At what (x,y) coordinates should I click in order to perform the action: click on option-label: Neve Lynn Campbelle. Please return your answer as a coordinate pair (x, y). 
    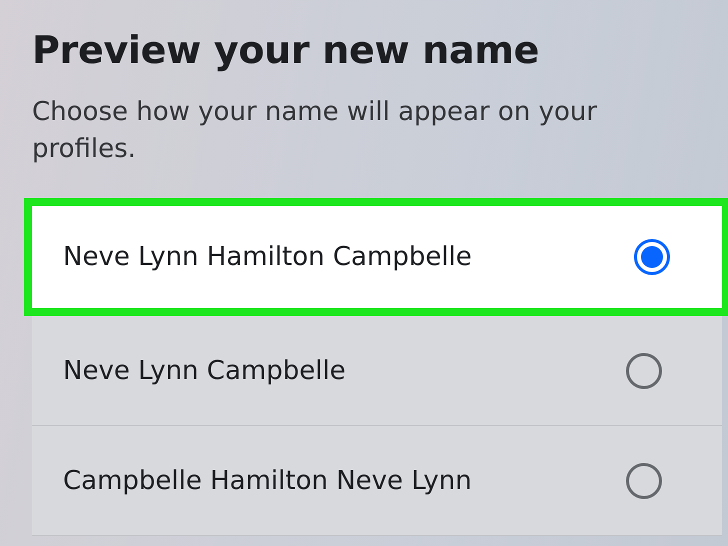
    Looking at the image, I should click on (204, 371).